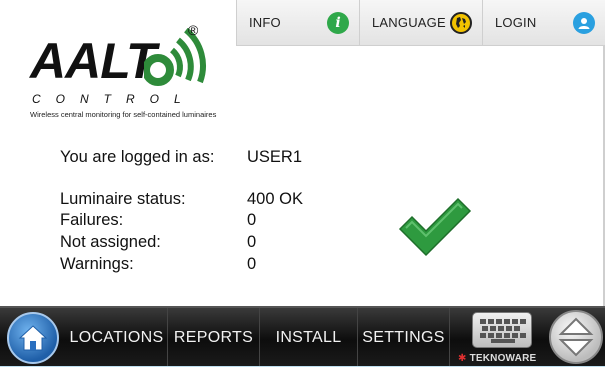 The height and width of the screenshot is (382, 605). Describe the element at coordinates (503, 358) in the screenshot. I see `brand-name: TEKNOWARE` at that location.